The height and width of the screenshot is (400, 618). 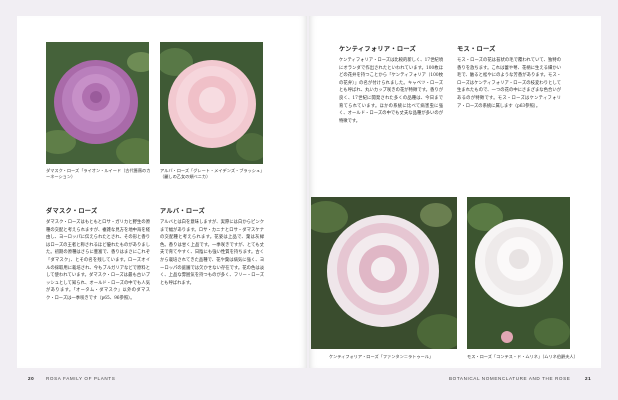 I want to click on footer-left-title: ROSA FAMILY OF PLANTS, so click(x=81, y=378).